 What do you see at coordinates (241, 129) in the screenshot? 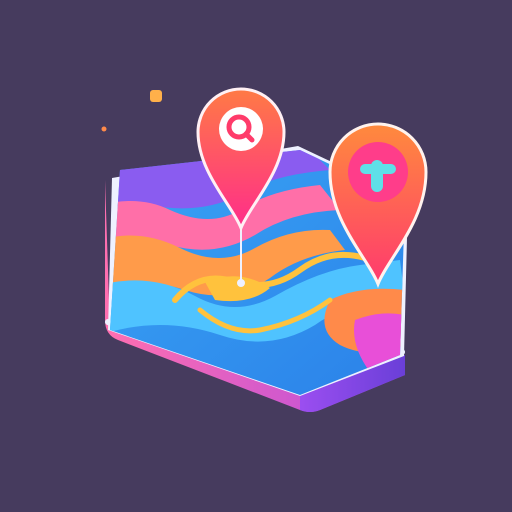
I see `pin-badge` at bounding box center [241, 129].